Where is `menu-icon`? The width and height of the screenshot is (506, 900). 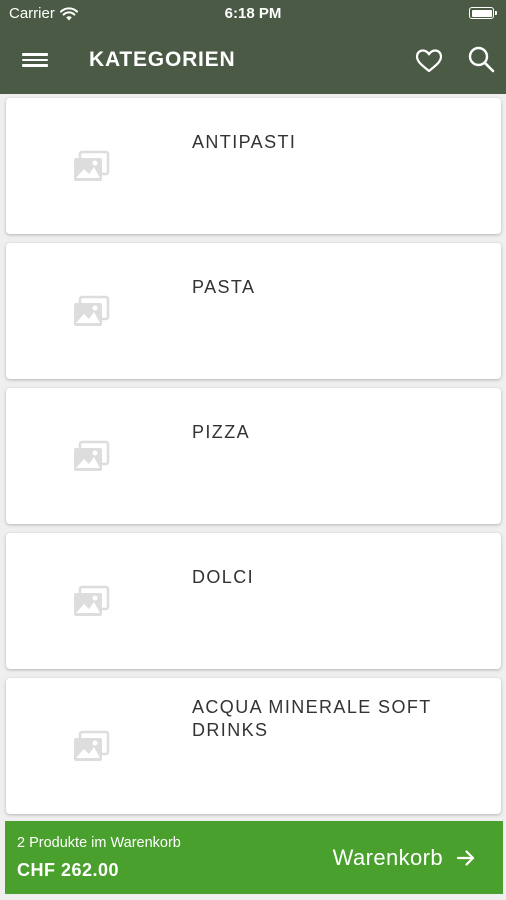
menu-icon is located at coordinates (35, 61).